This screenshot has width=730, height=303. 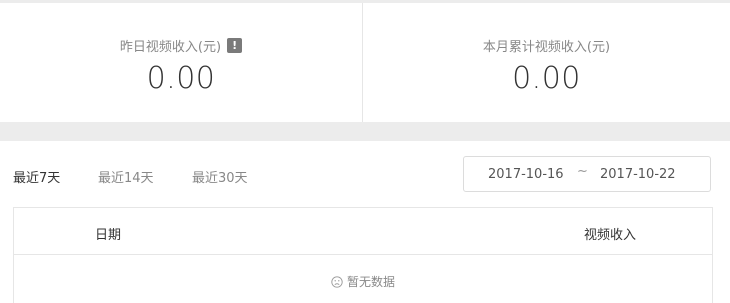 What do you see at coordinates (181, 78) in the screenshot?
I see `yesterday-revenue-value: 0.00` at bounding box center [181, 78].